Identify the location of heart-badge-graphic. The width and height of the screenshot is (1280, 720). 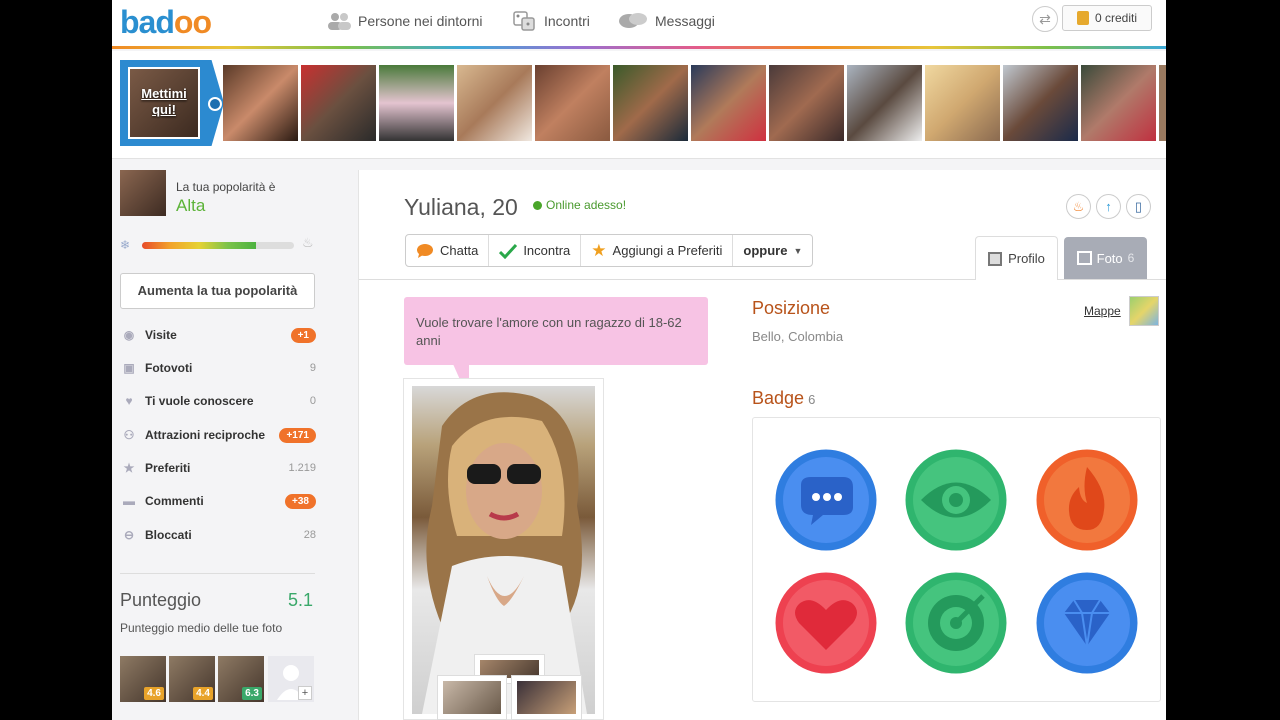
(826, 623).